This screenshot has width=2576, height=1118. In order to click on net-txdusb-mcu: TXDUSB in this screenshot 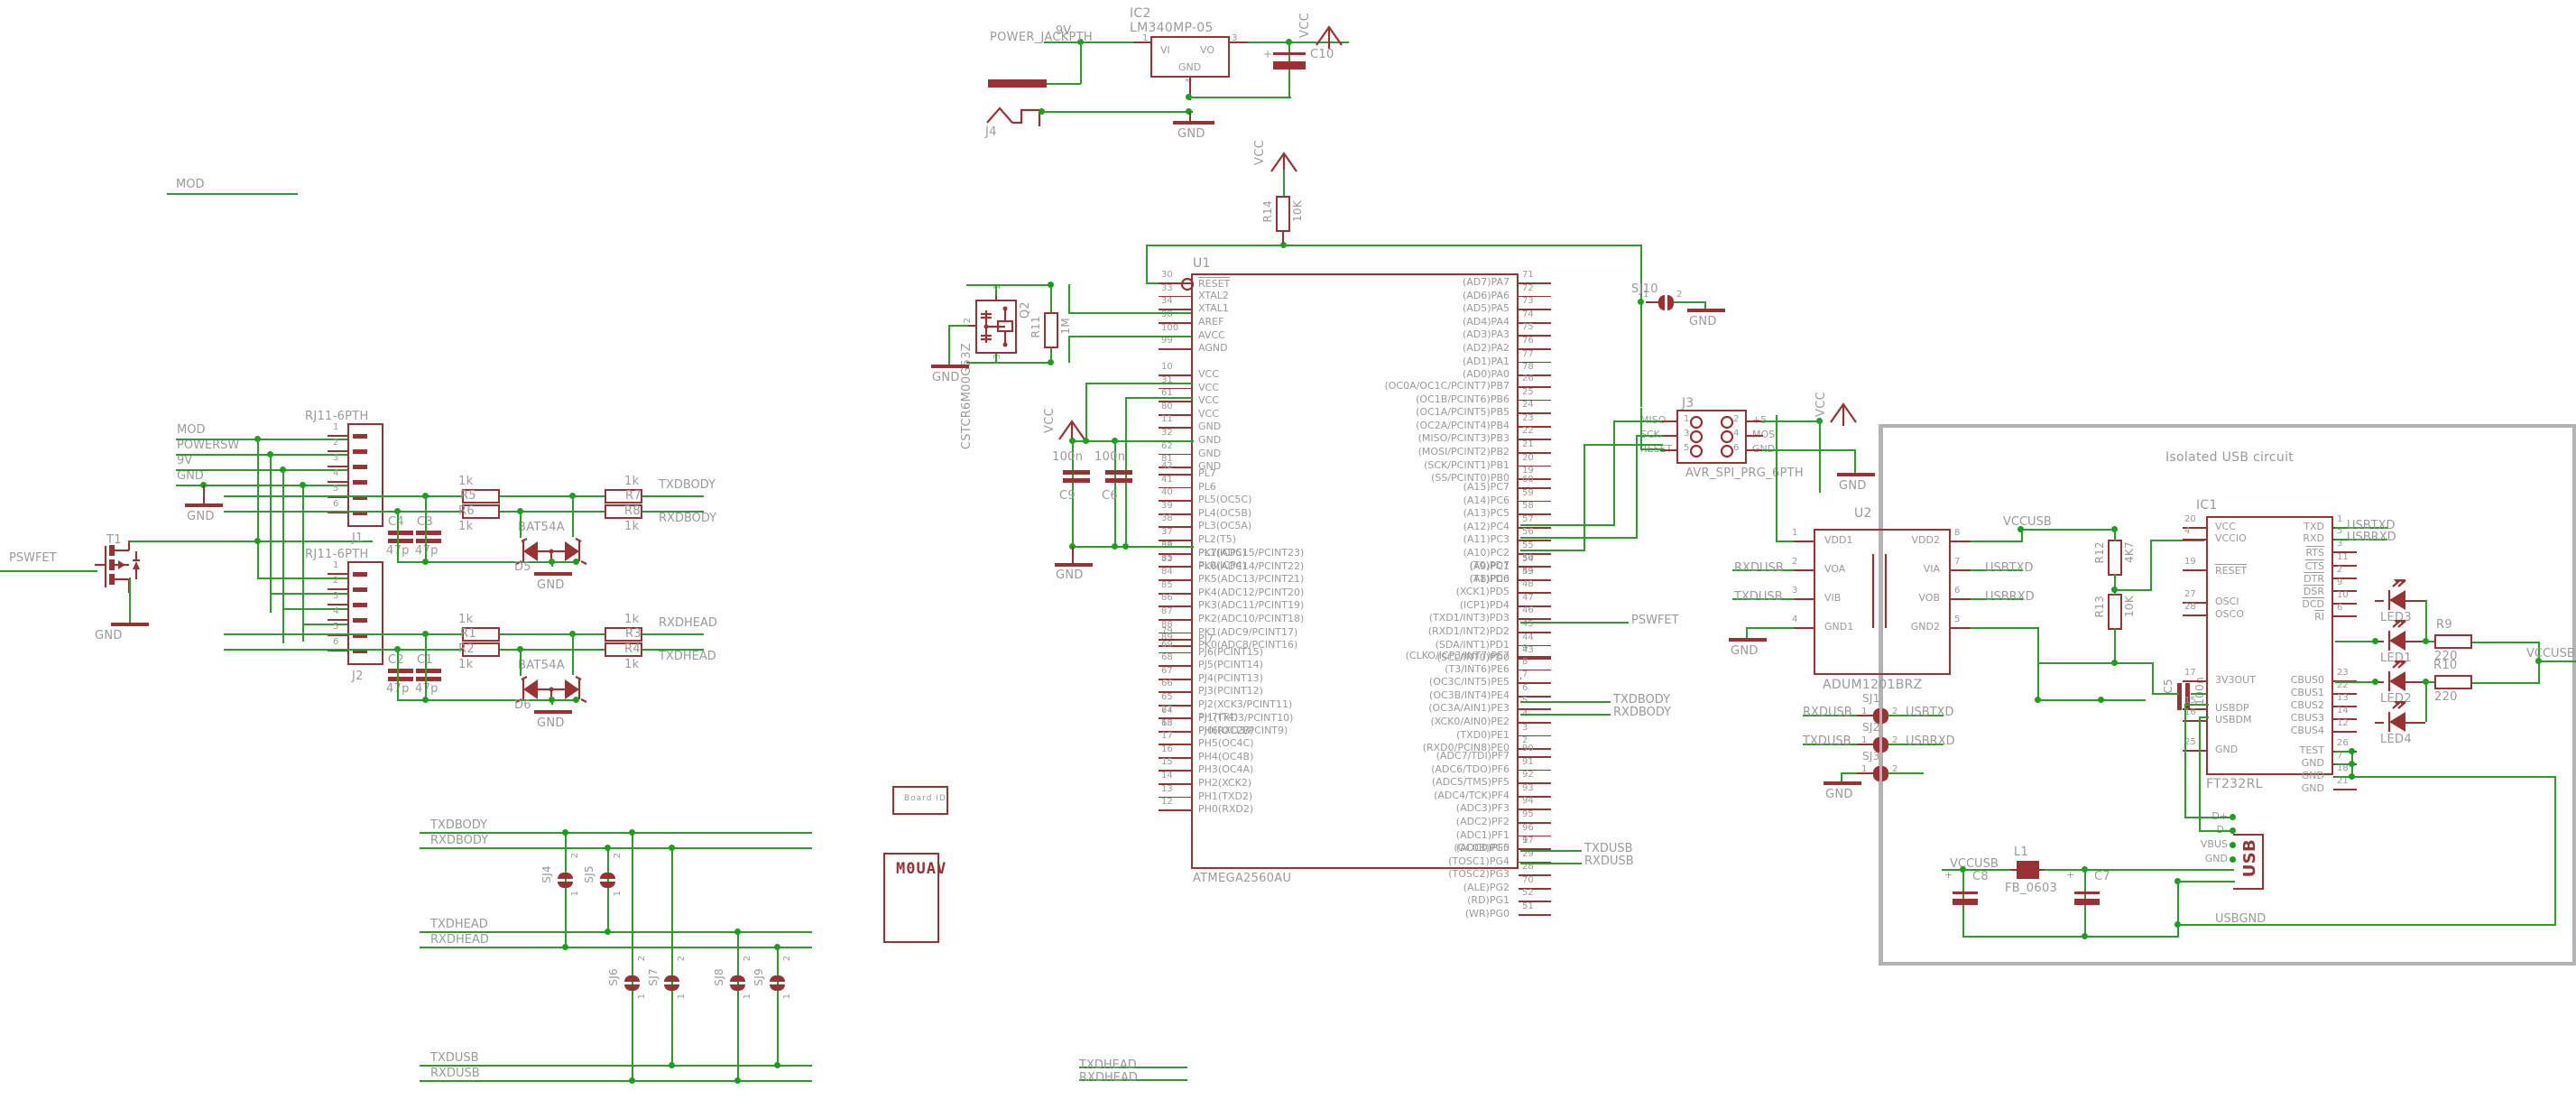, I will do `click(1608, 848)`.